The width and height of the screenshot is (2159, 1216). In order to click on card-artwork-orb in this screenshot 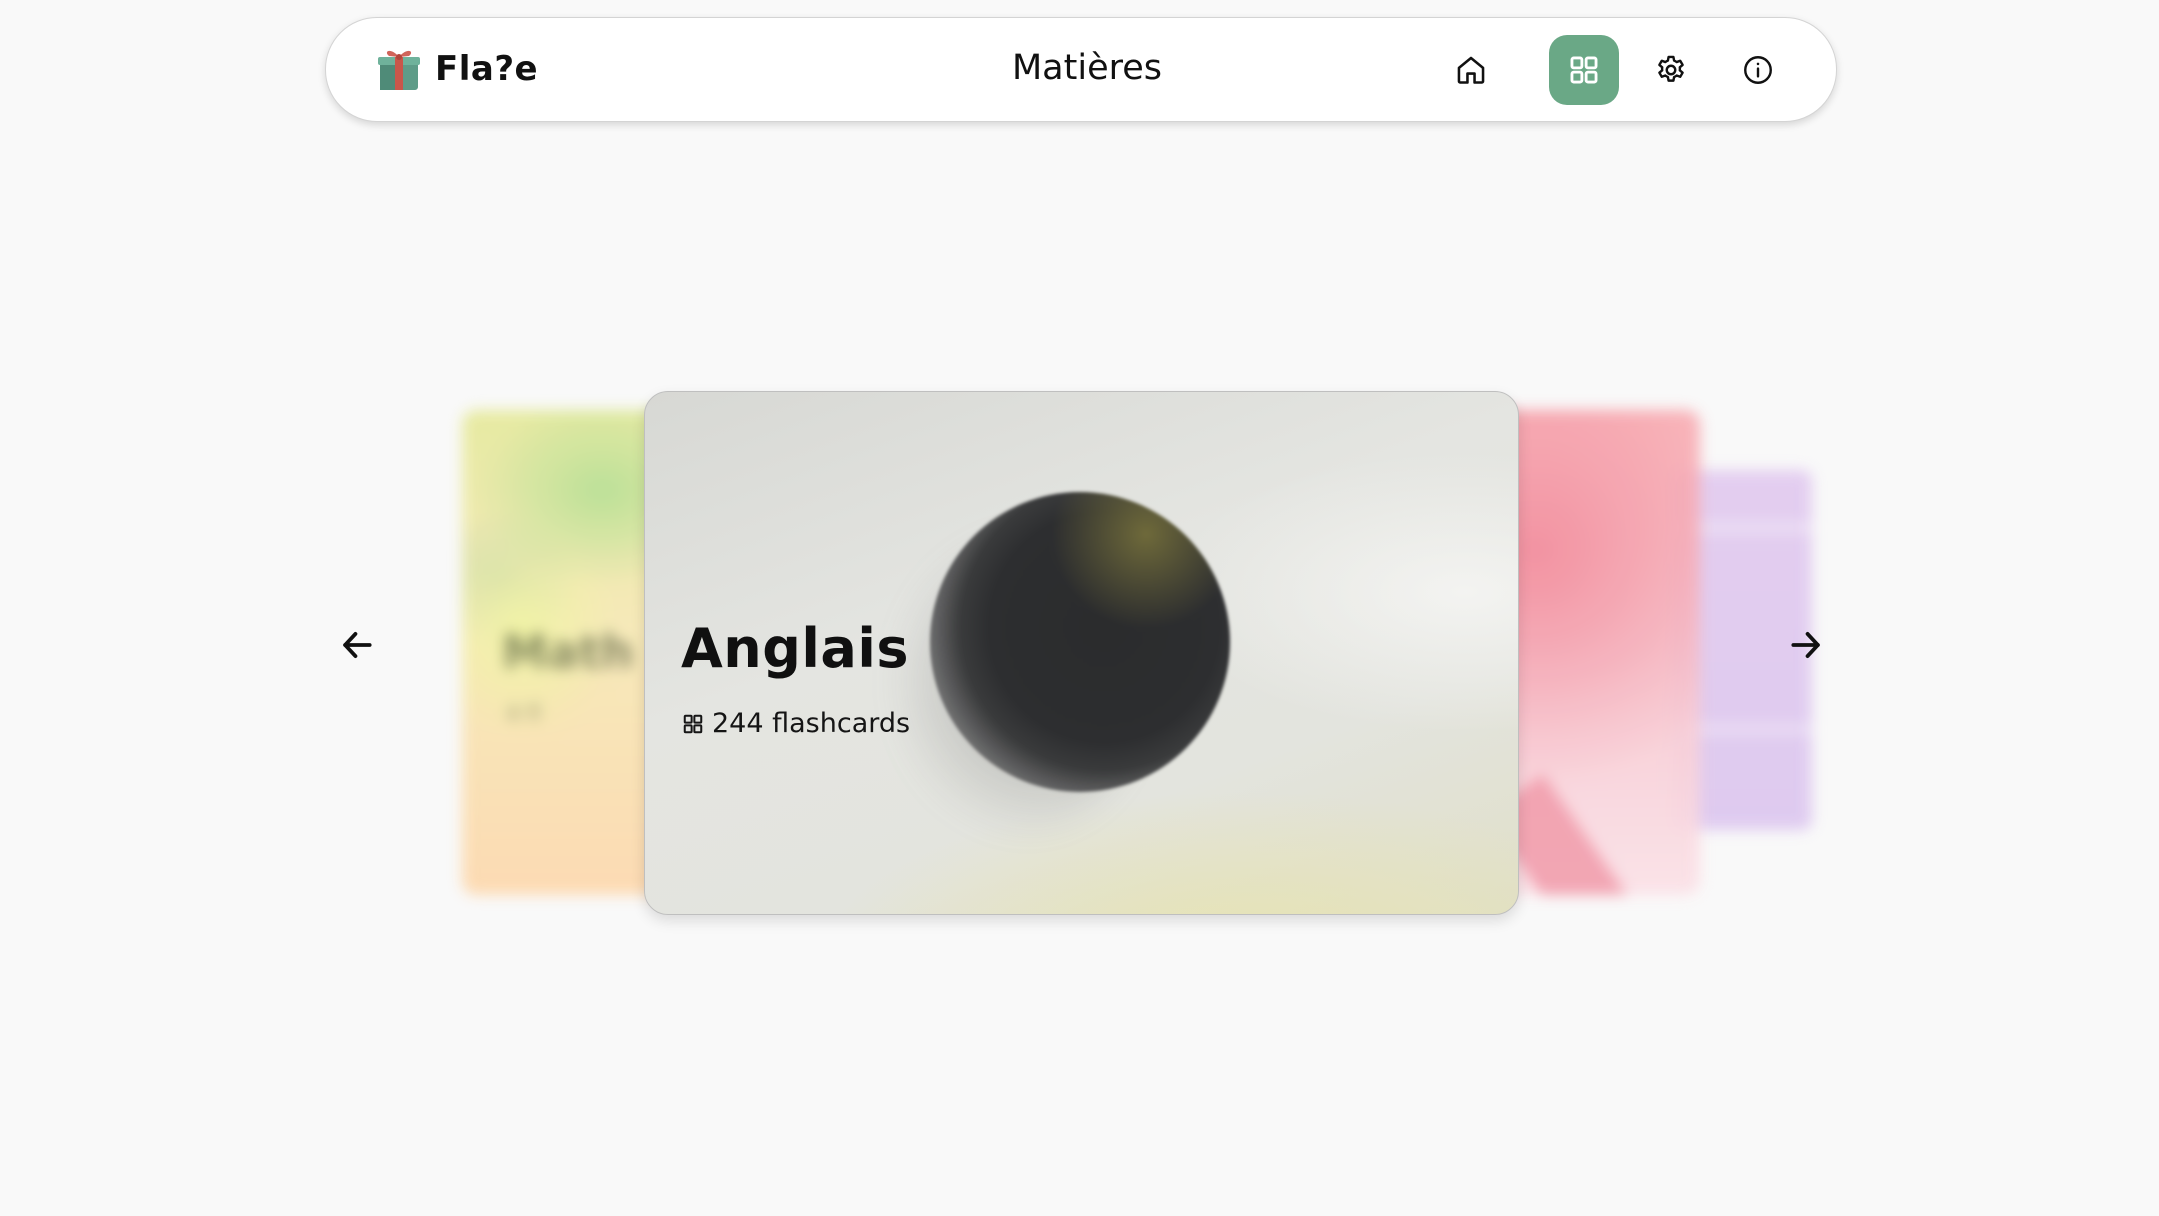, I will do `click(1080, 642)`.